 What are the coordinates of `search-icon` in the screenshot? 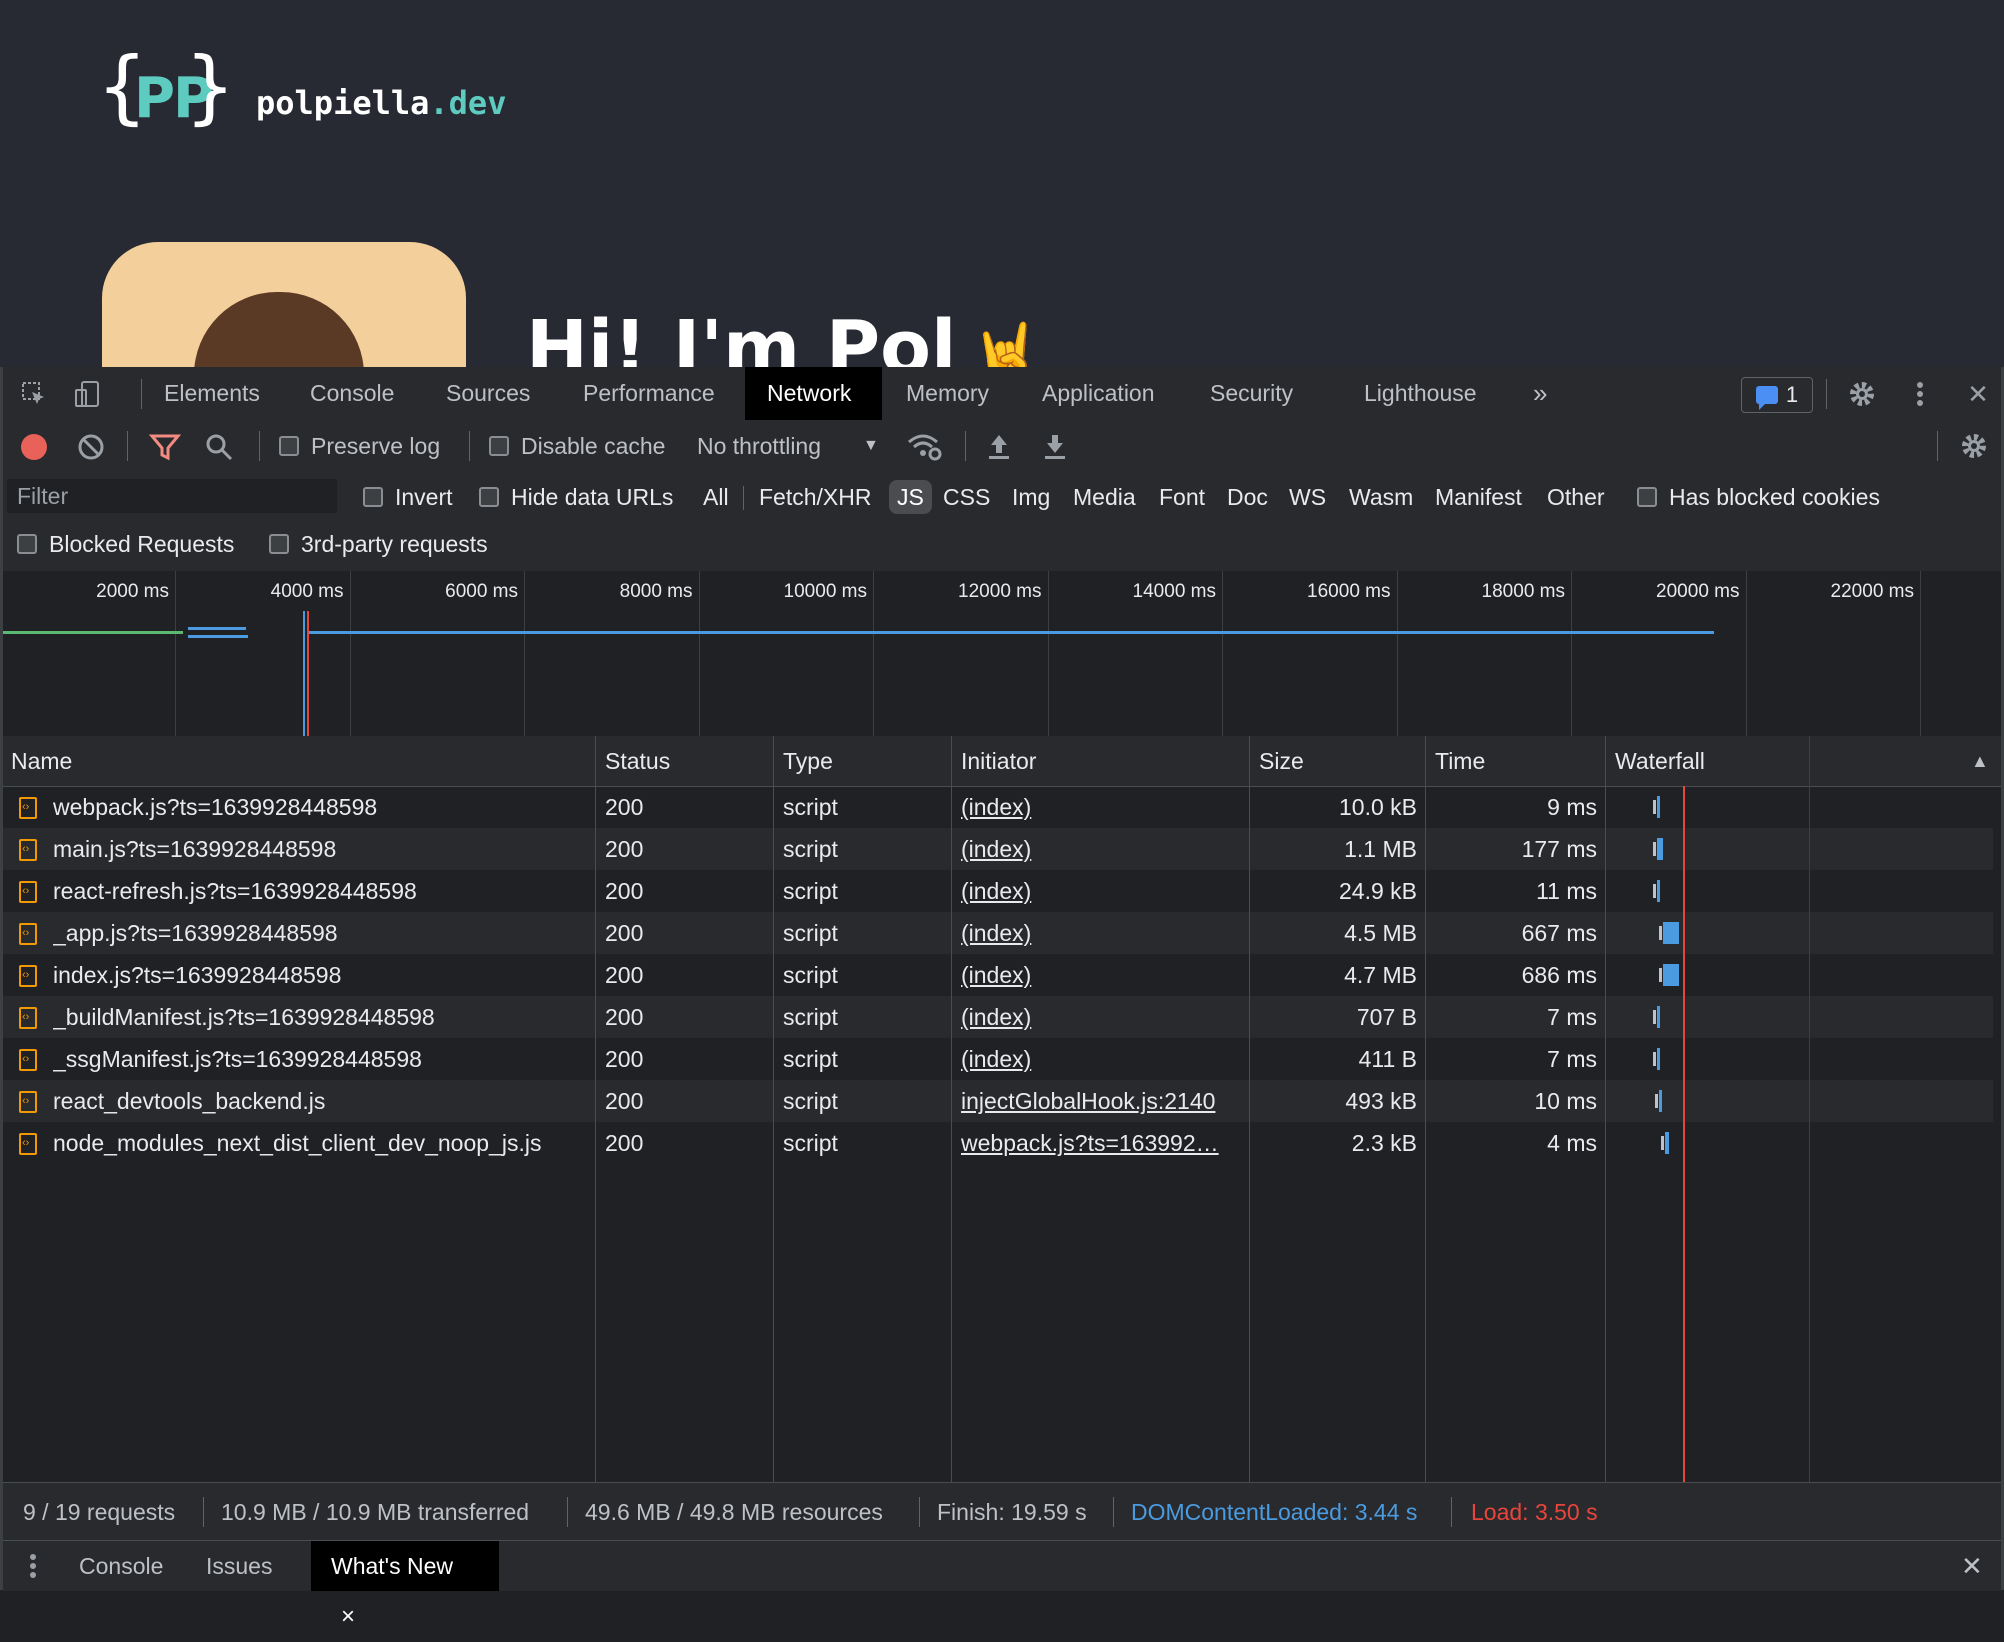 It's located at (219, 450).